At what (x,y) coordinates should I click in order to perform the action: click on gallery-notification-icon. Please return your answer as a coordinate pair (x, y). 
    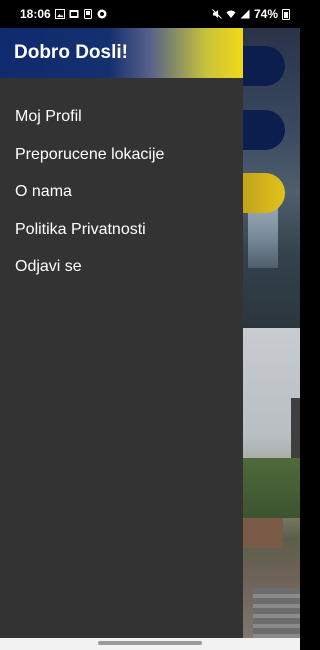
    Looking at the image, I should click on (74, 14).